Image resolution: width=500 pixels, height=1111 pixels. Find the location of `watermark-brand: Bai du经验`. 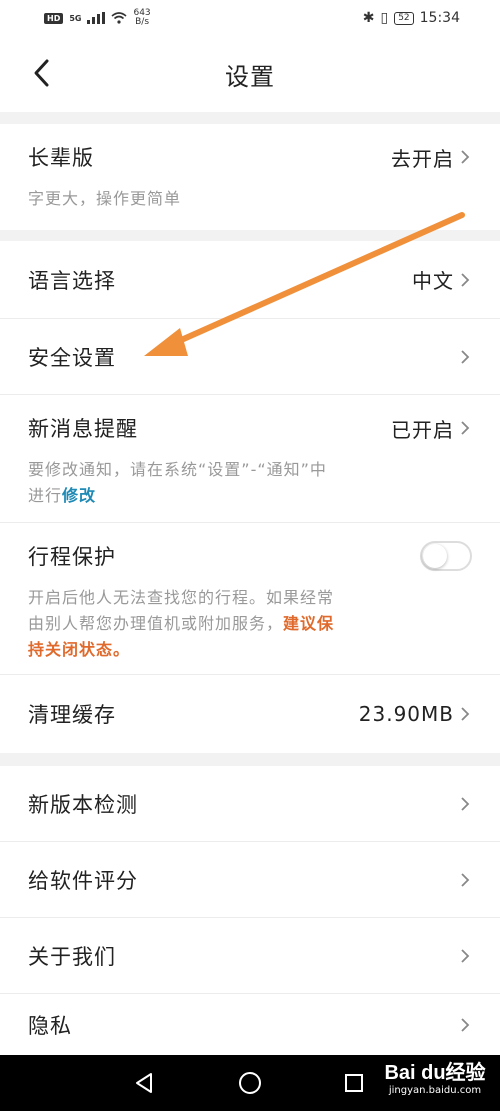

watermark-brand: Bai du经验 is located at coordinates (435, 1073).